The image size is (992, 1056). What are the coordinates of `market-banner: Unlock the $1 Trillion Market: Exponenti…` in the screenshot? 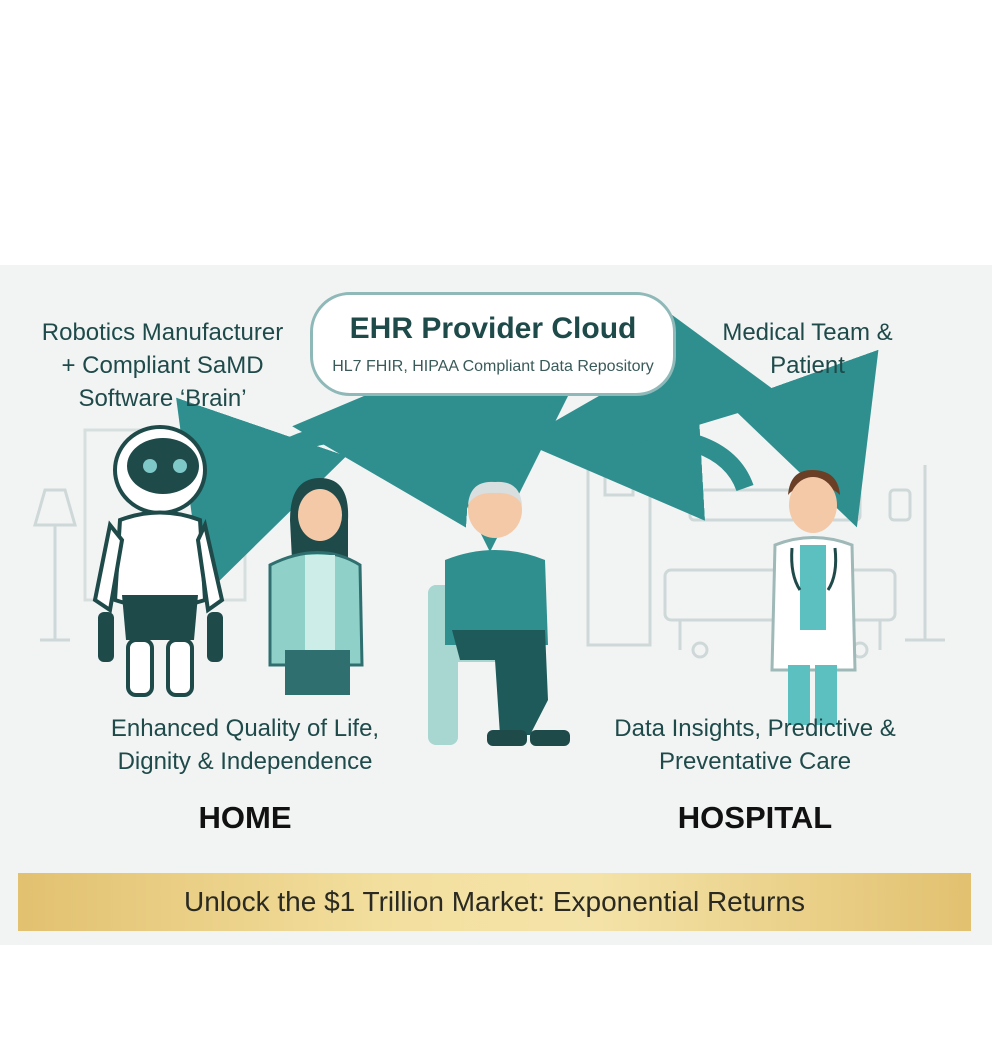 It's located at (494, 902).